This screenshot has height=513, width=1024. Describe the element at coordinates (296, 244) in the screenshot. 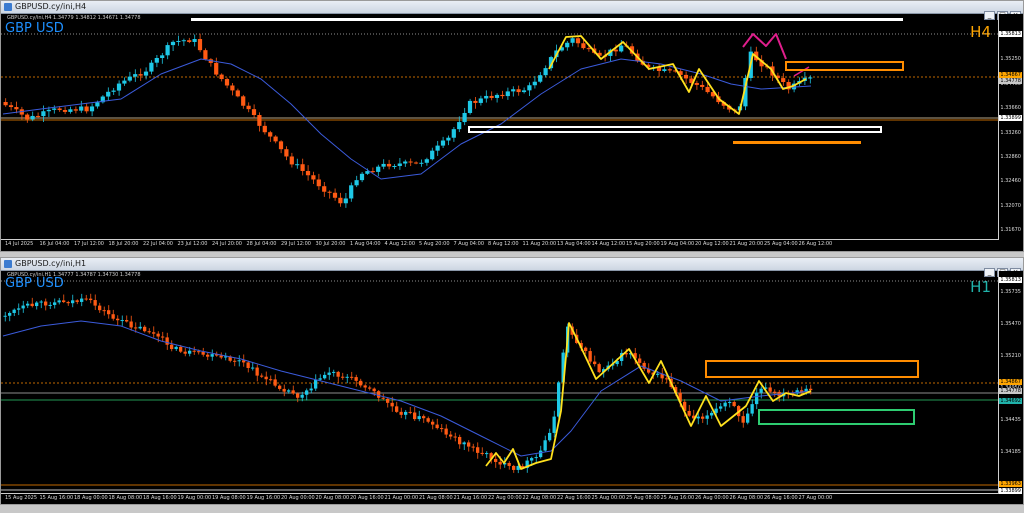

I see `time-axis-label: 29 Jul 12:00` at that location.